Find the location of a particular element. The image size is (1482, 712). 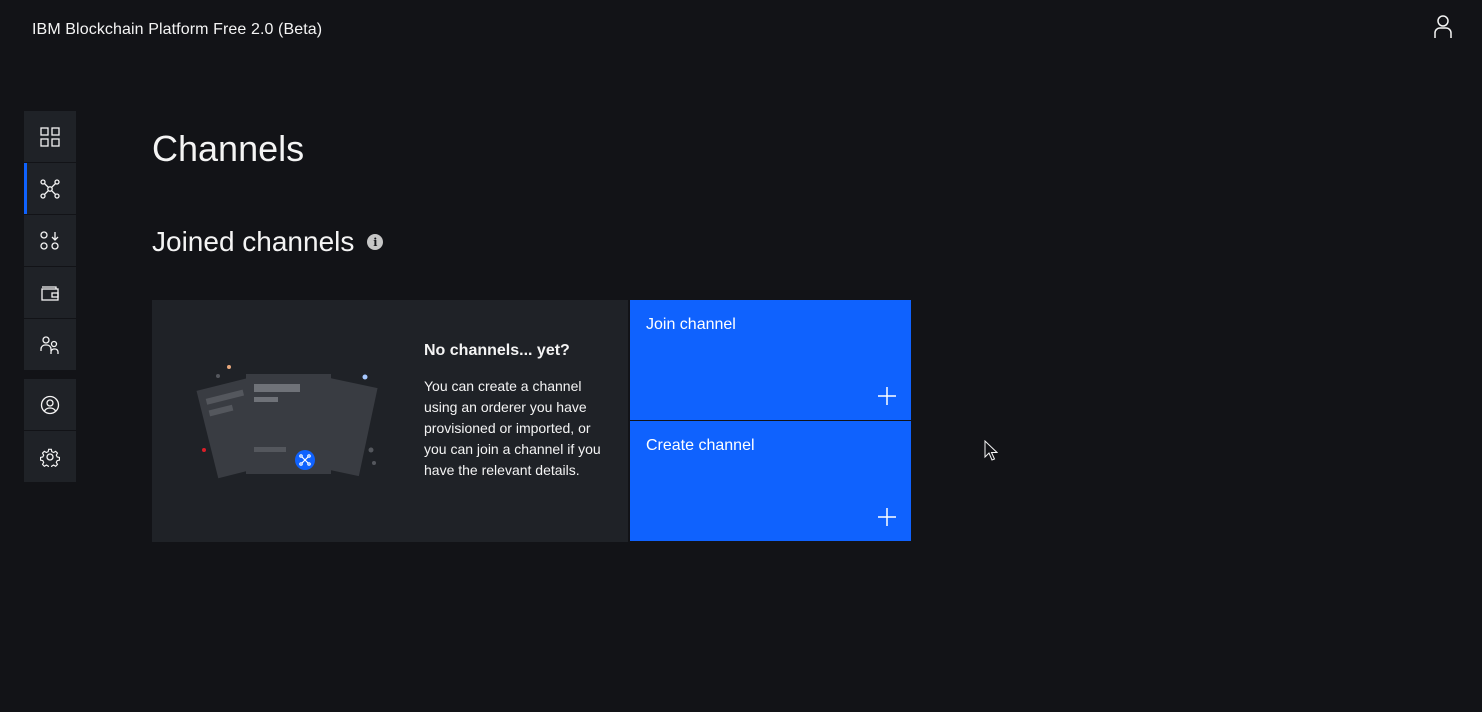

nav-item-settings is located at coordinates (50, 457).